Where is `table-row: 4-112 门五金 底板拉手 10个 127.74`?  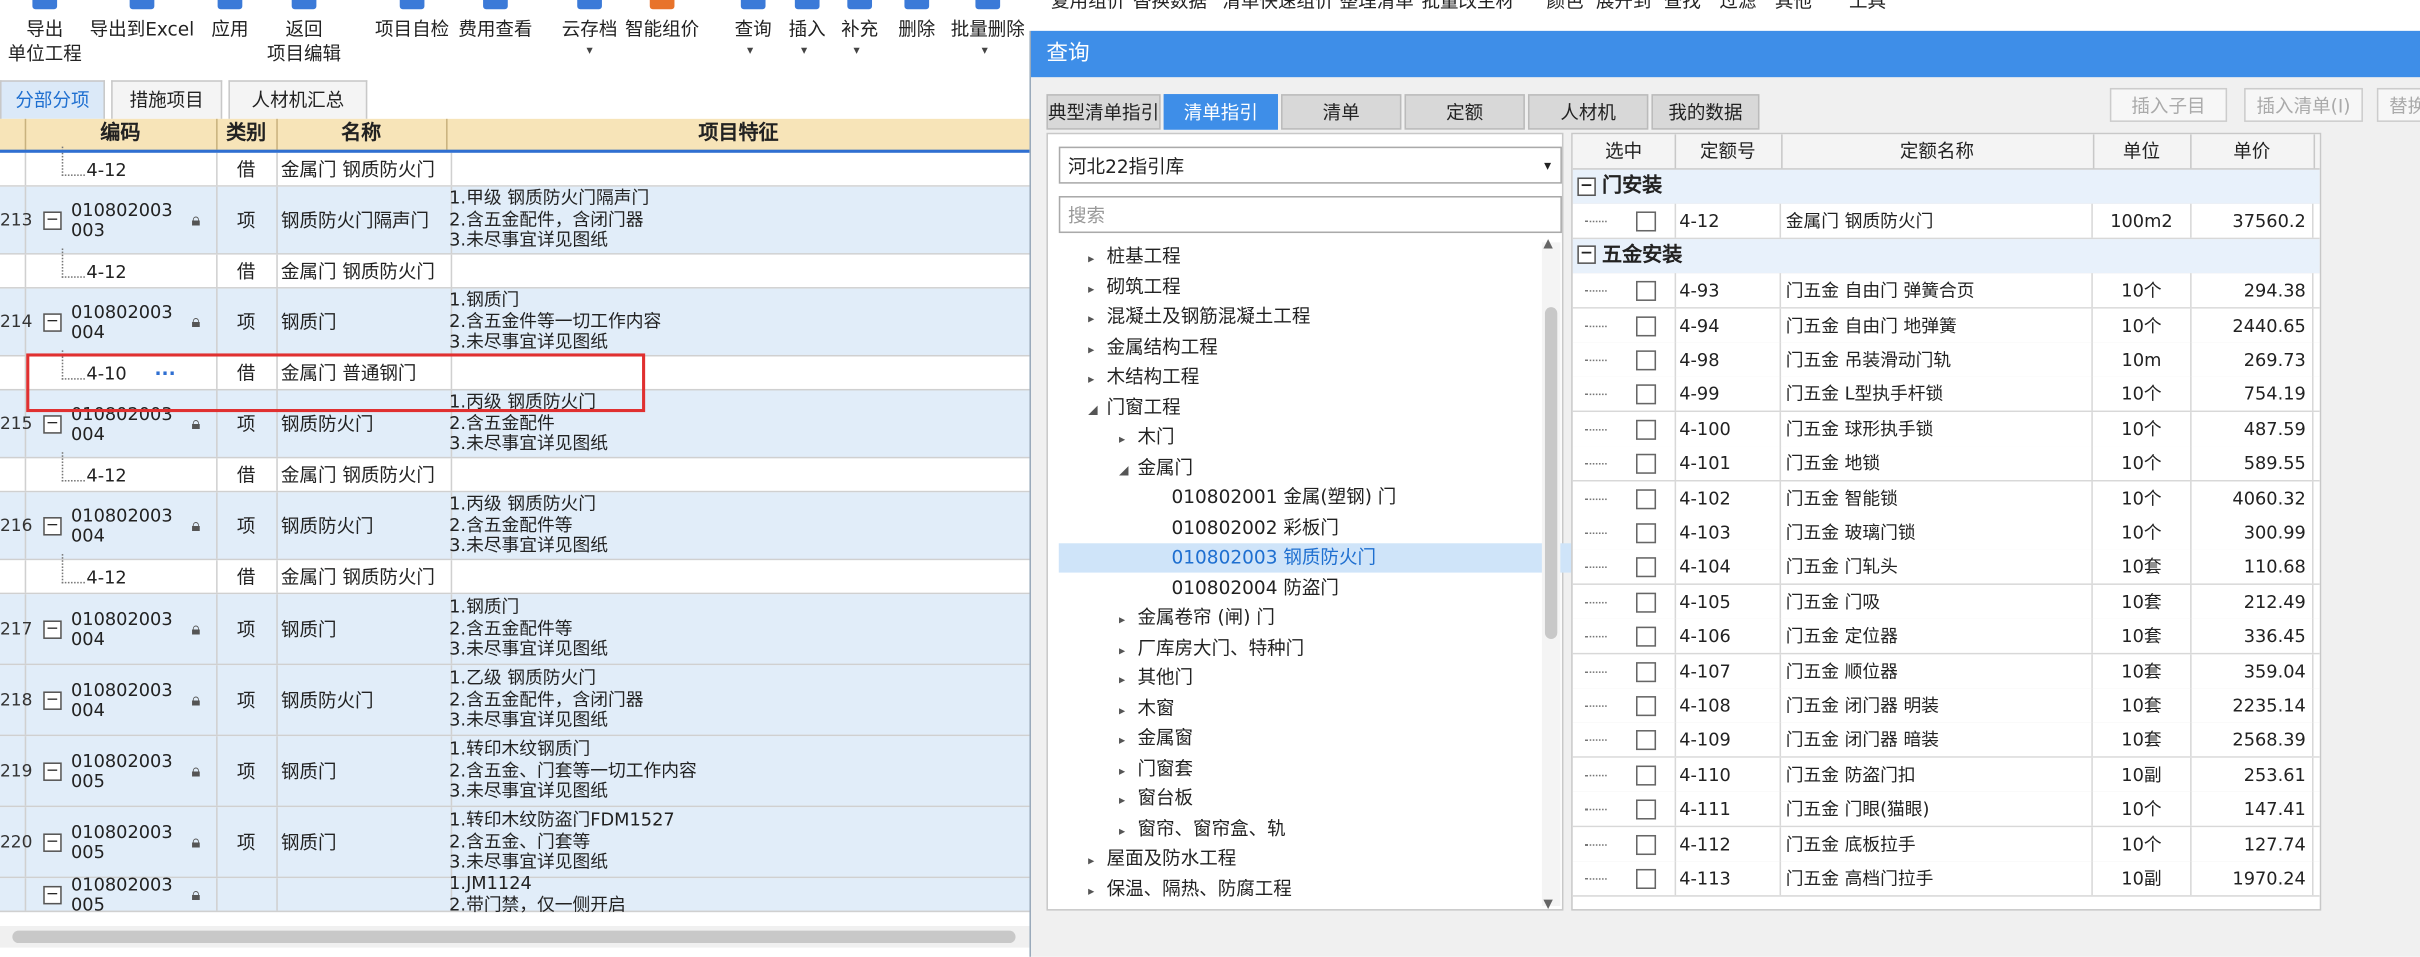 table-row: 4-112 门五金 底板拉手 10个 127.74 is located at coordinates (1946, 844).